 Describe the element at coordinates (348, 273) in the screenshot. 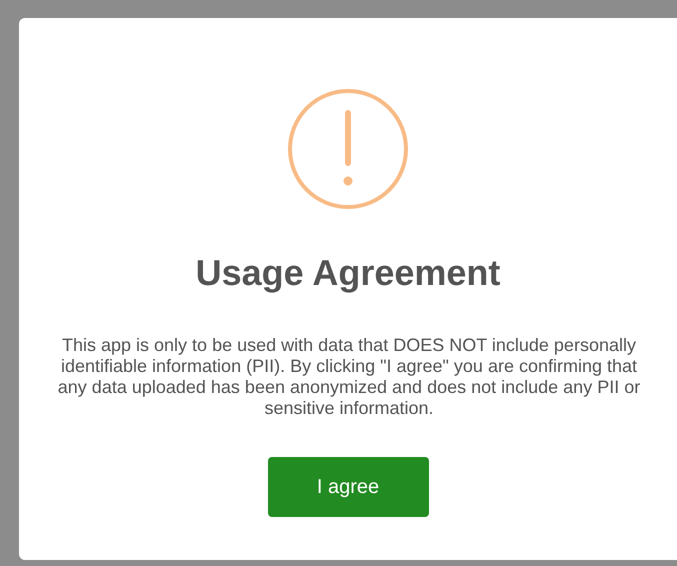

I see `dialog-title: Usage Agreement` at that location.